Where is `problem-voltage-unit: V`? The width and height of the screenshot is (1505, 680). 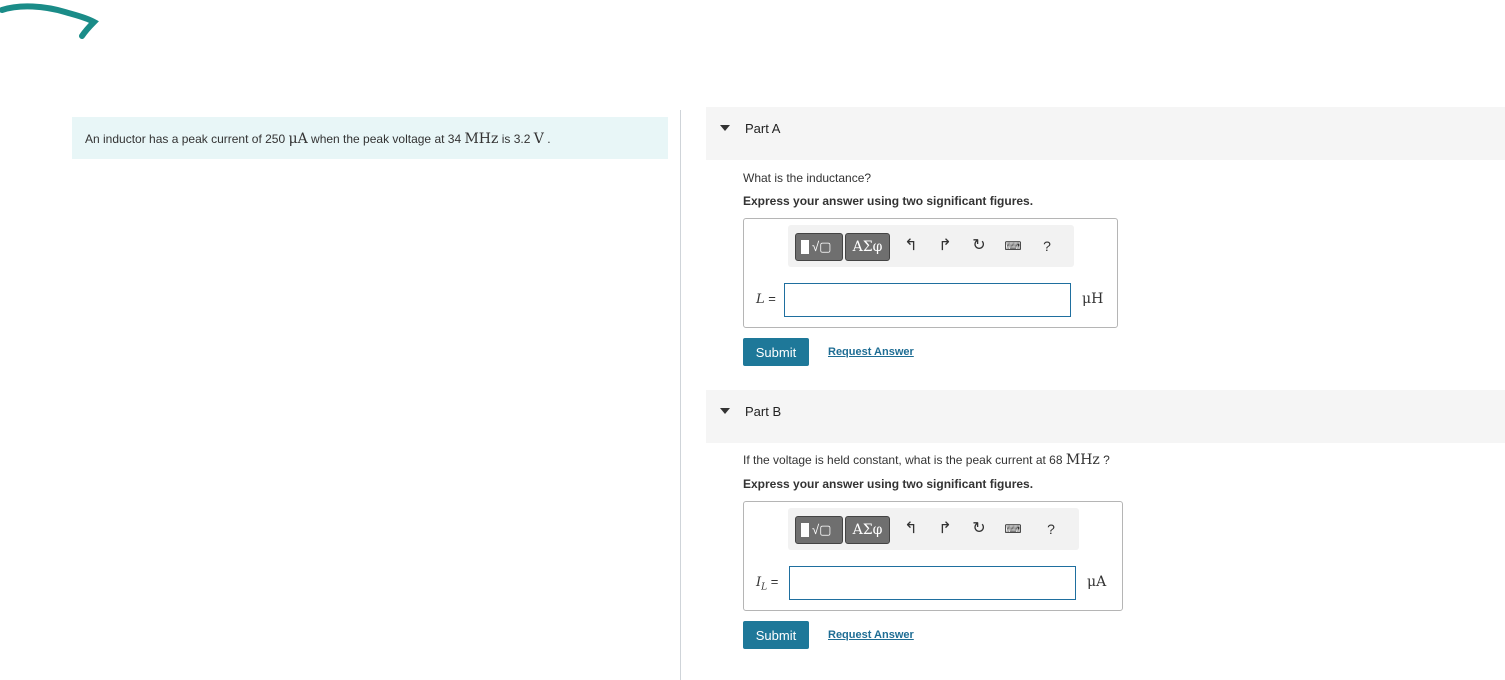 problem-voltage-unit: V is located at coordinates (538, 139).